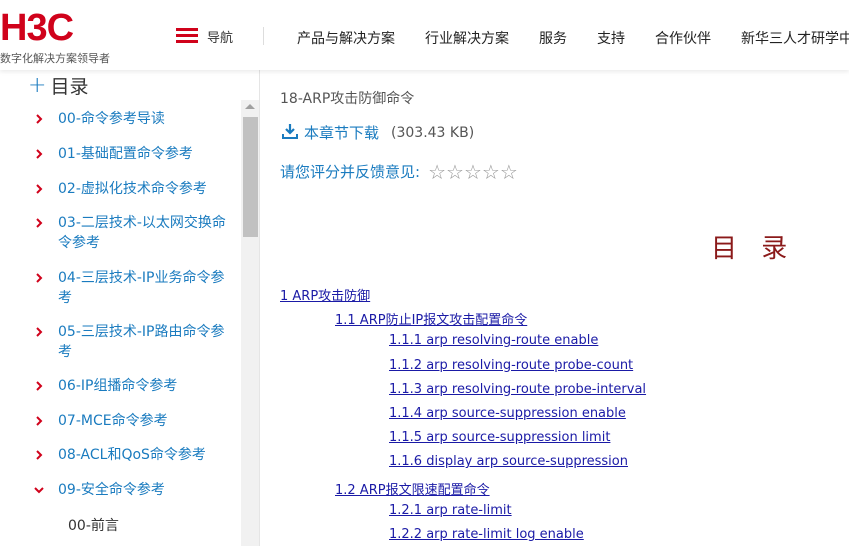 The image size is (849, 546). Describe the element at coordinates (433, 132) in the screenshot. I see `download-size: (303.43 KB)` at that location.